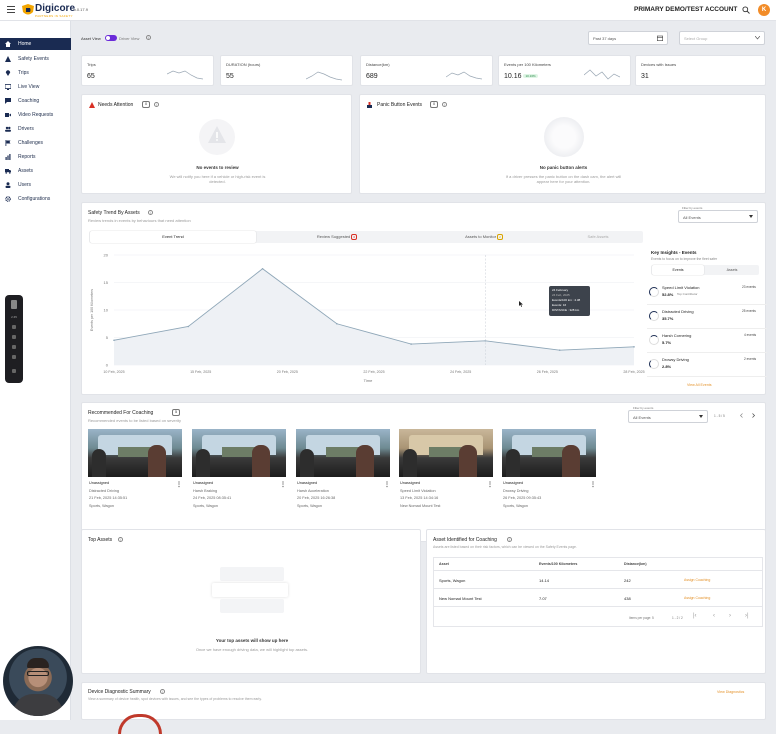  What do you see at coordinates (35, 199) in the screenshot?
I see `sidebar-item-configurations: Configurations` at bounding box center [35, 199].